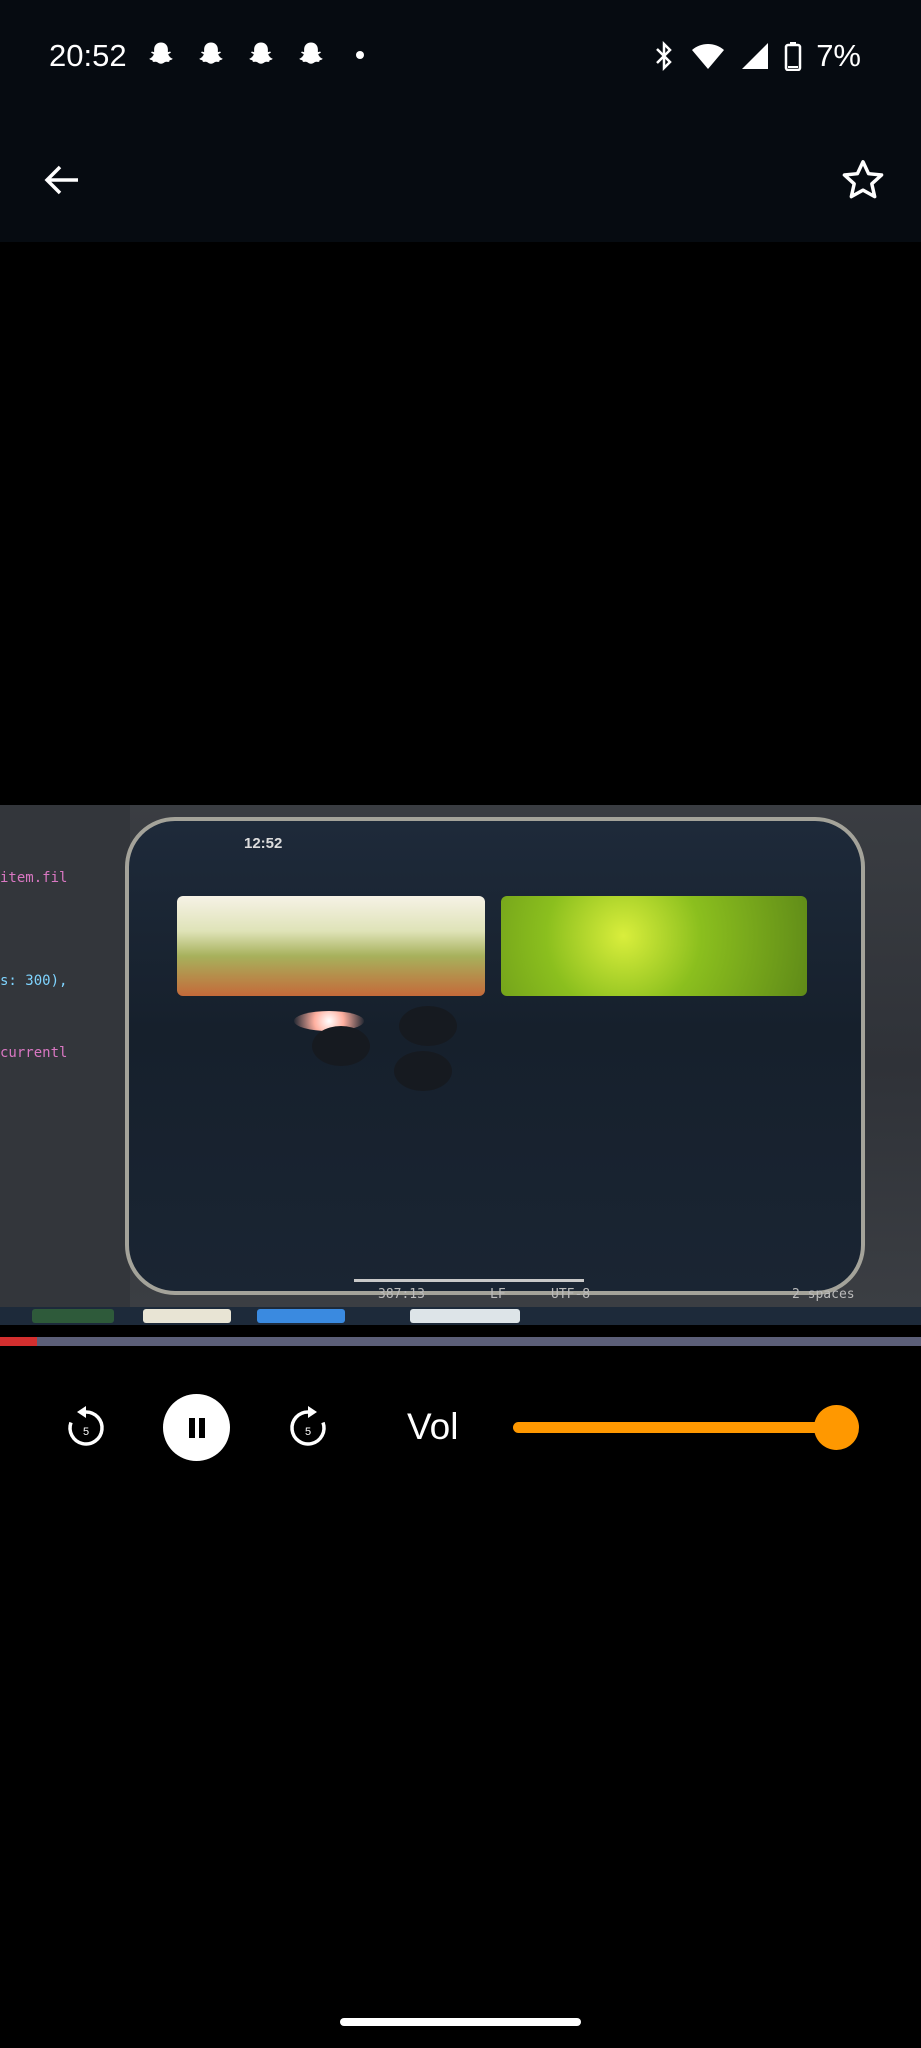 The image size is (921, 2048). Describe the element at coordinates (674, 1427) in the screenshot. I see `volume-slider-track` at that location.